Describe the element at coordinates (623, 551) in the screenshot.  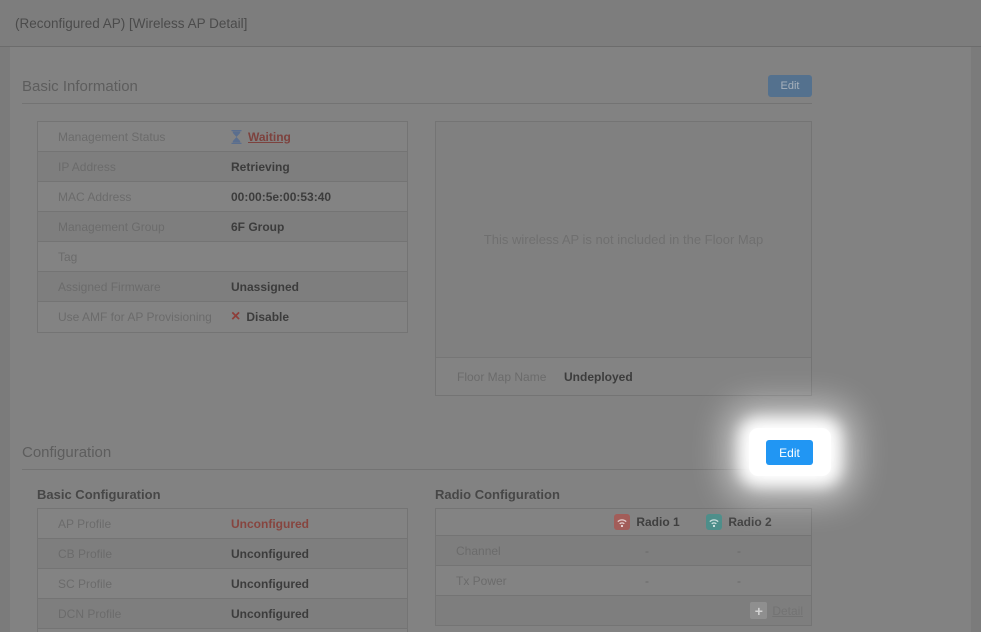
I see `table-row: Channel - -` at that location.